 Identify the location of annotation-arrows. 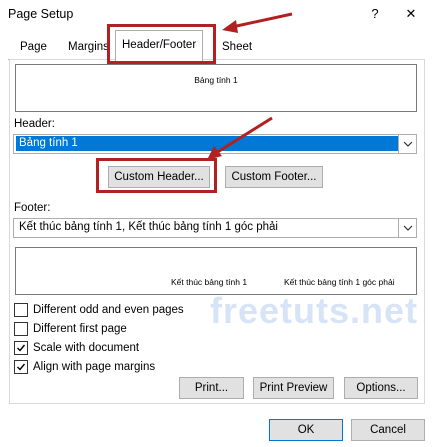
(250, 86).